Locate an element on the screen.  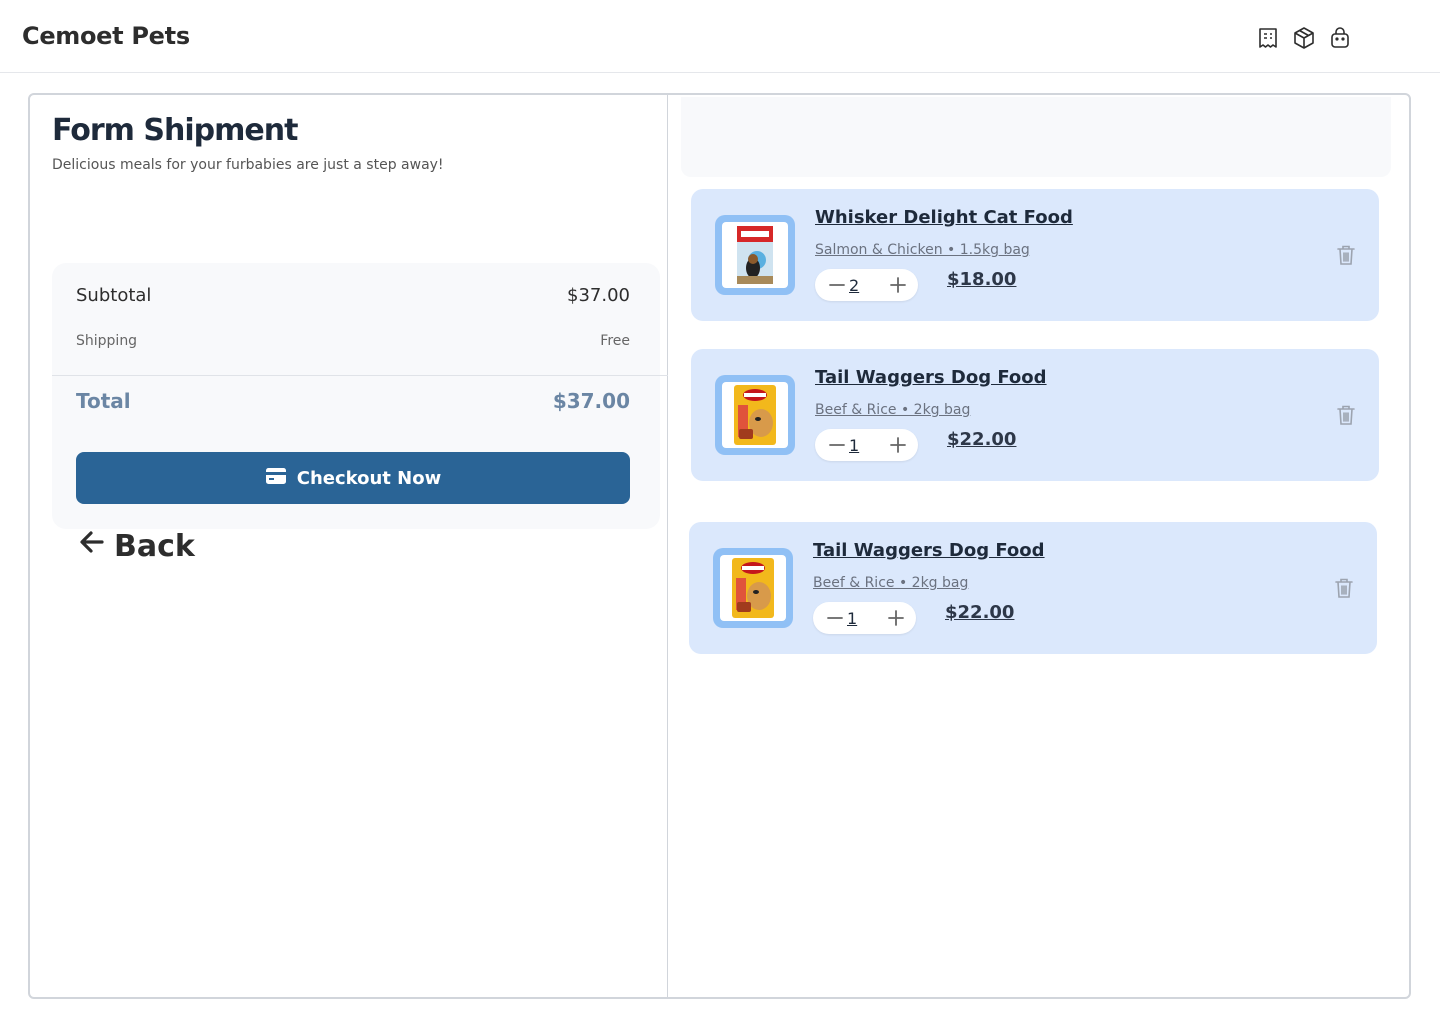
app-title: Cemoet Pets is located at coordinates (106, 36).